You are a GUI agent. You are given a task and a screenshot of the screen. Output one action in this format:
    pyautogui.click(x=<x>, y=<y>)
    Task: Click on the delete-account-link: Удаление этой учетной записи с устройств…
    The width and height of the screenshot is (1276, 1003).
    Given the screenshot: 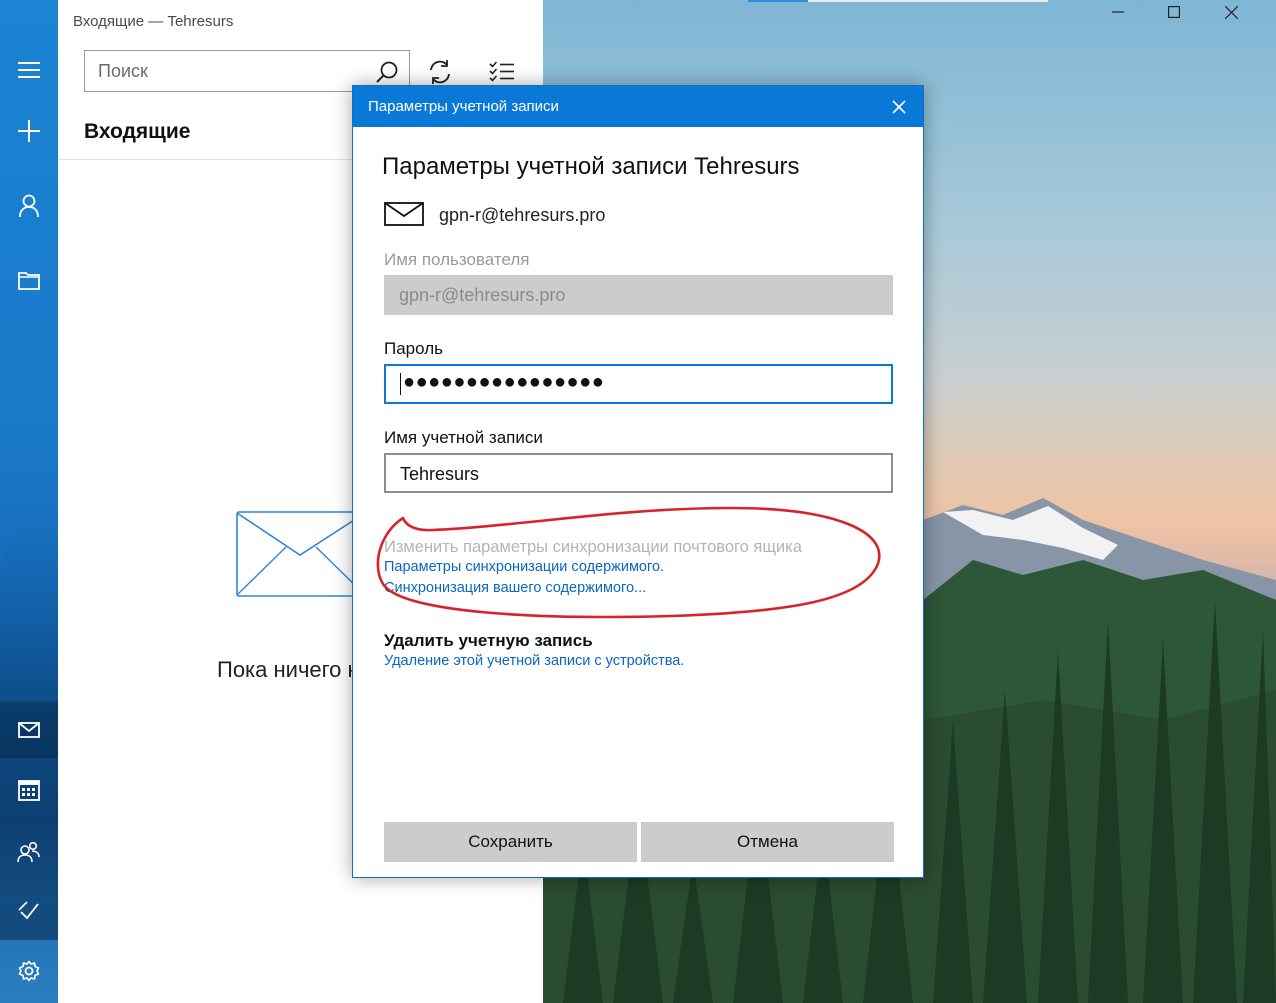 What is the action you would take?
    pyautogui.click(x=534, y=661)
    